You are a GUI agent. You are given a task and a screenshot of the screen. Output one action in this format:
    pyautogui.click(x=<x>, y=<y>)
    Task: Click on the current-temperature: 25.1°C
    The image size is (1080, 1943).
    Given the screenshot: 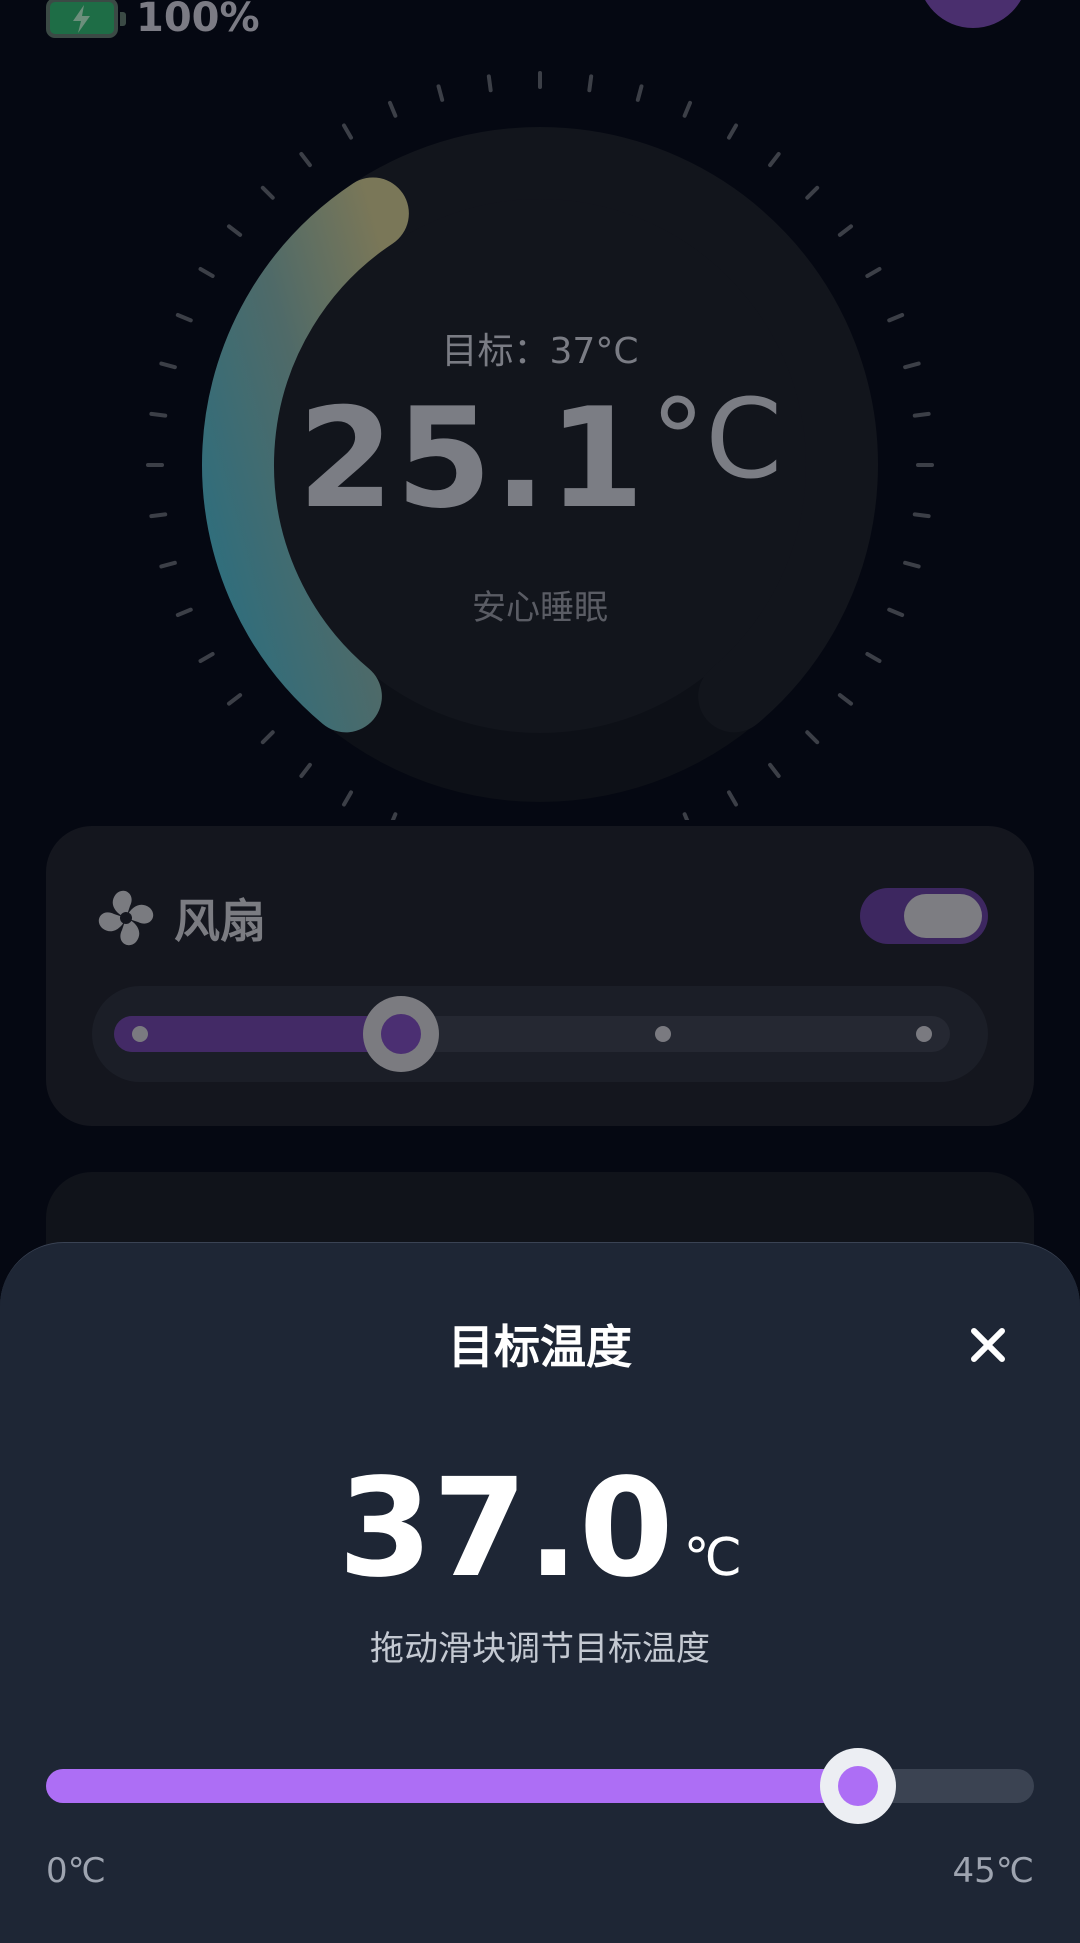 What is the action you would take?
    pyautogui.click(x=540, y=456)
    